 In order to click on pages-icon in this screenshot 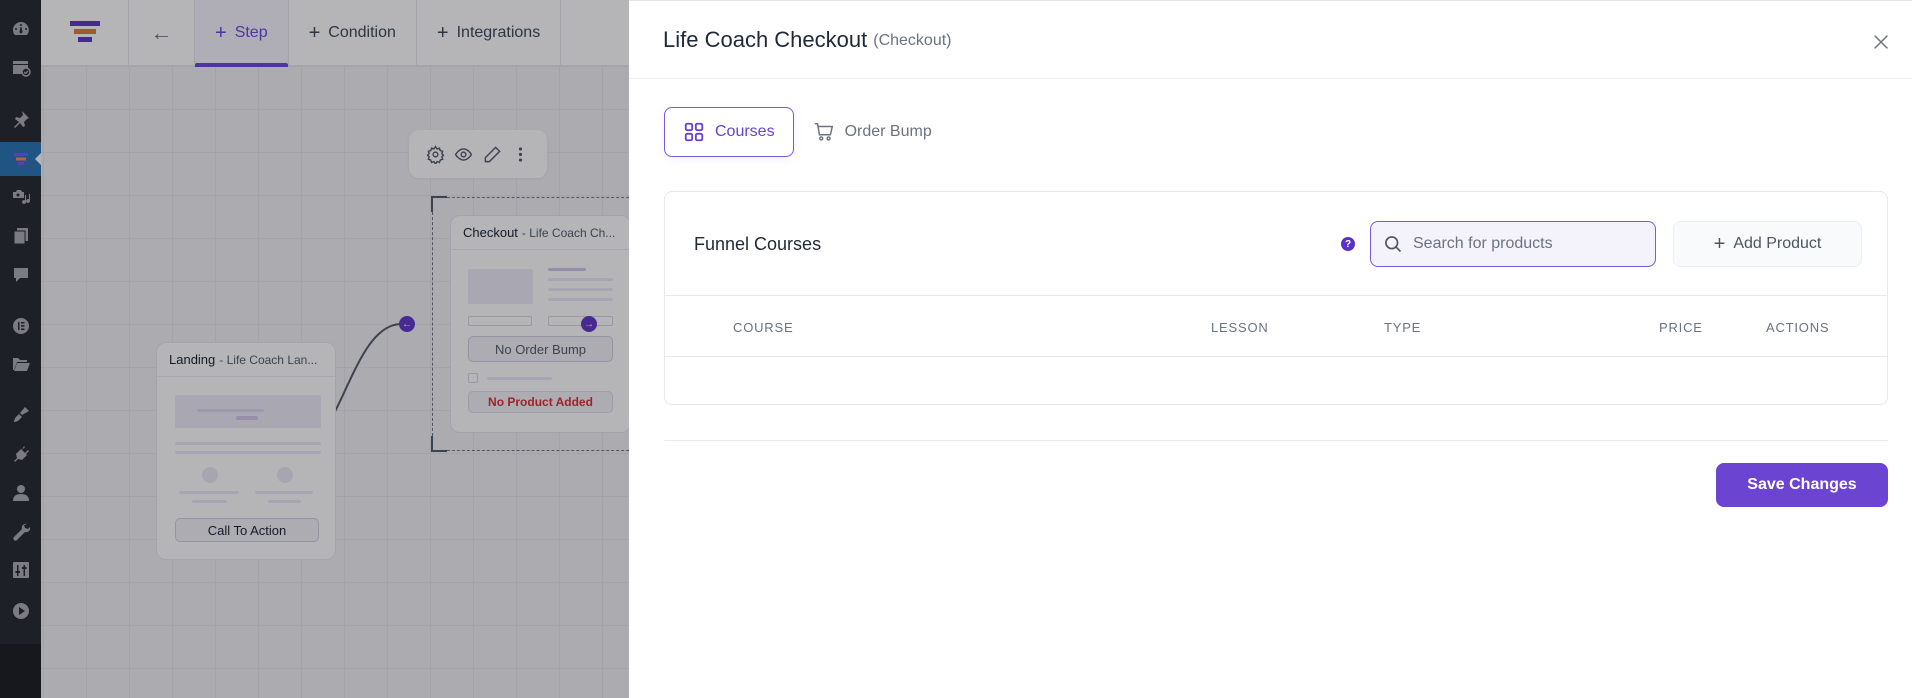, I will do `click(20, 236)`.